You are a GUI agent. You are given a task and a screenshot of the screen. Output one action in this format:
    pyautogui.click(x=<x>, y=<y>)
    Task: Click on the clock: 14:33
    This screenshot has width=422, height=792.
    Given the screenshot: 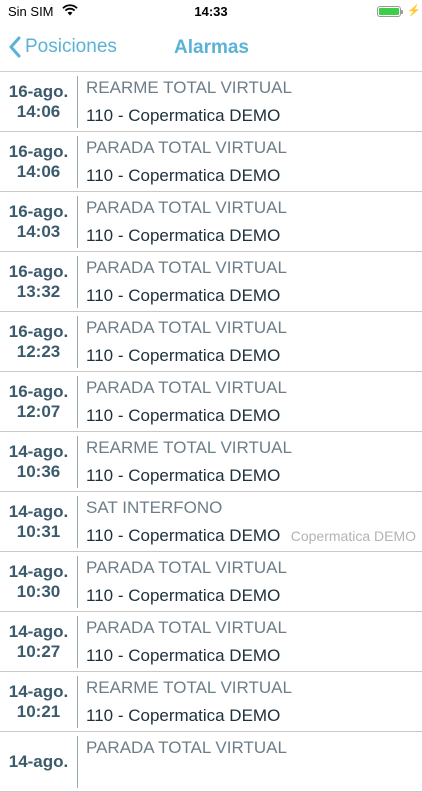 What is the action you would take?
    pyautogui.click(x=211, y=11)
    